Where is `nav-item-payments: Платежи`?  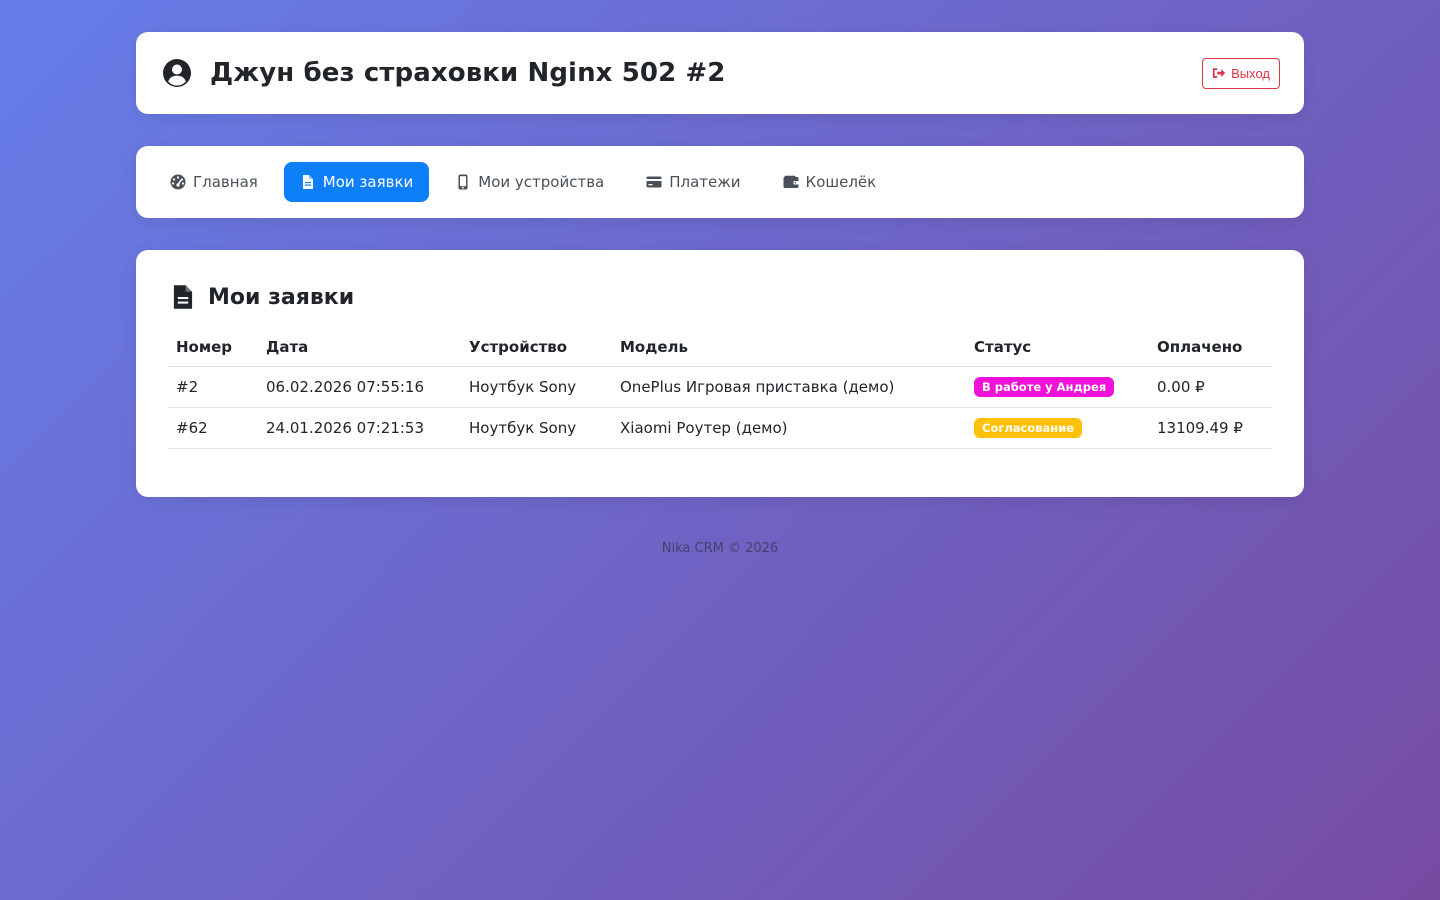
nav-item-payments: Платежи is located at coordinates (693, 182).